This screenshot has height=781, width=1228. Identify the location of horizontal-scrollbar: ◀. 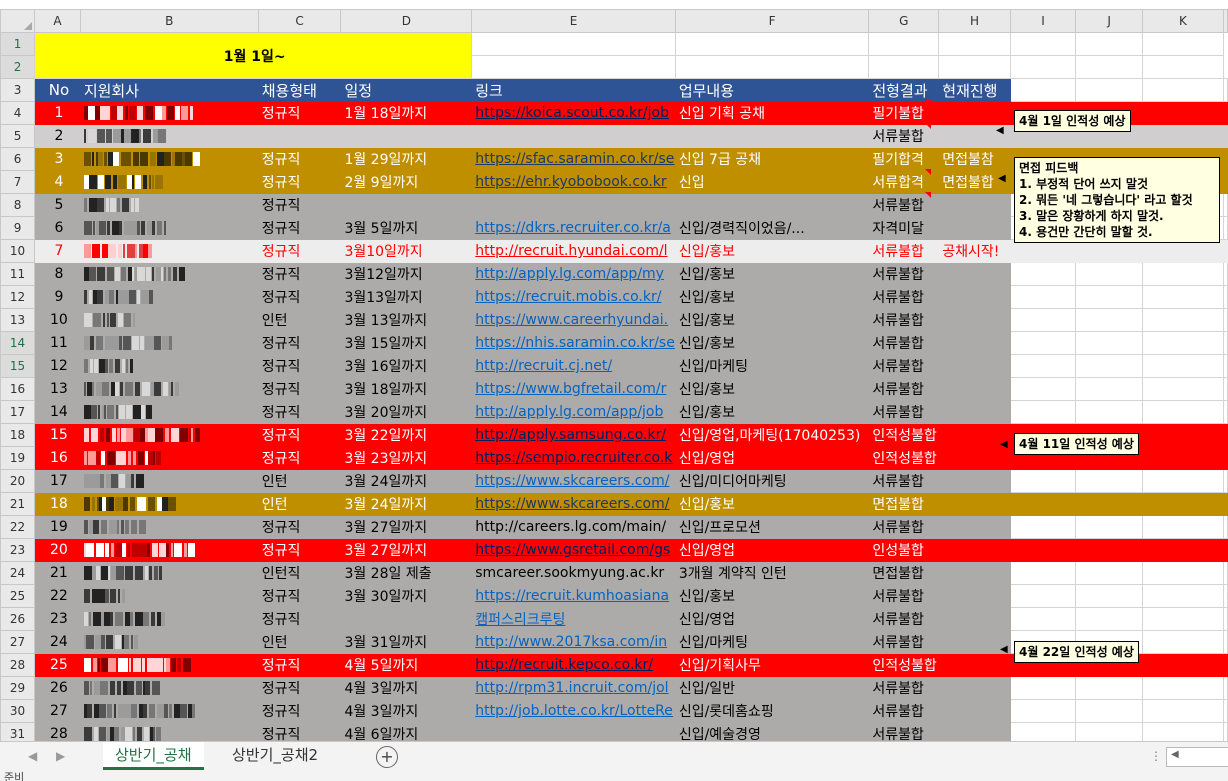
(1197, 757).